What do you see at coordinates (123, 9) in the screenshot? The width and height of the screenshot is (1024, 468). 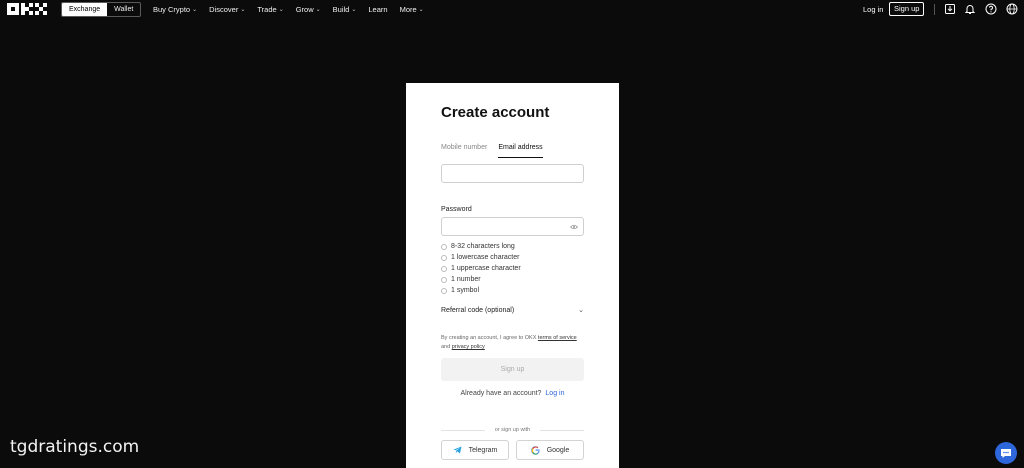 I see `wallet-mode-button: Wallet` at bounding box center [123, 9].